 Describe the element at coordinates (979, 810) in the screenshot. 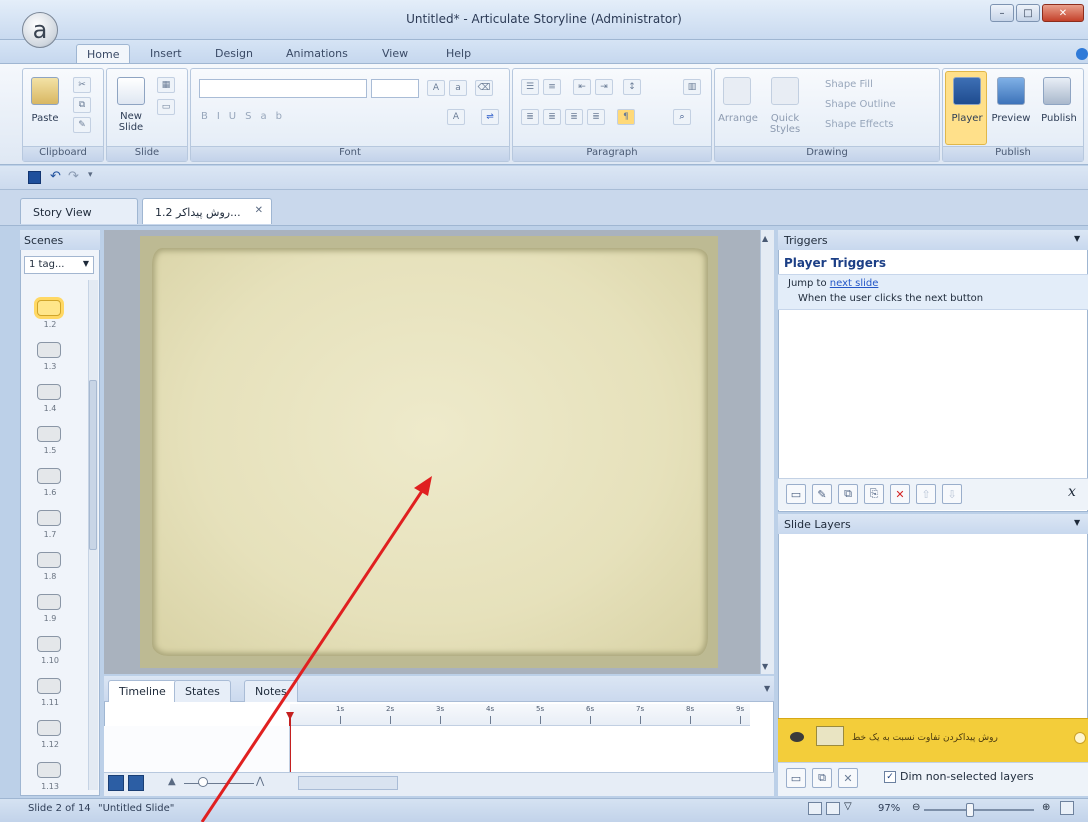

I see `zoom-slider` at that location.